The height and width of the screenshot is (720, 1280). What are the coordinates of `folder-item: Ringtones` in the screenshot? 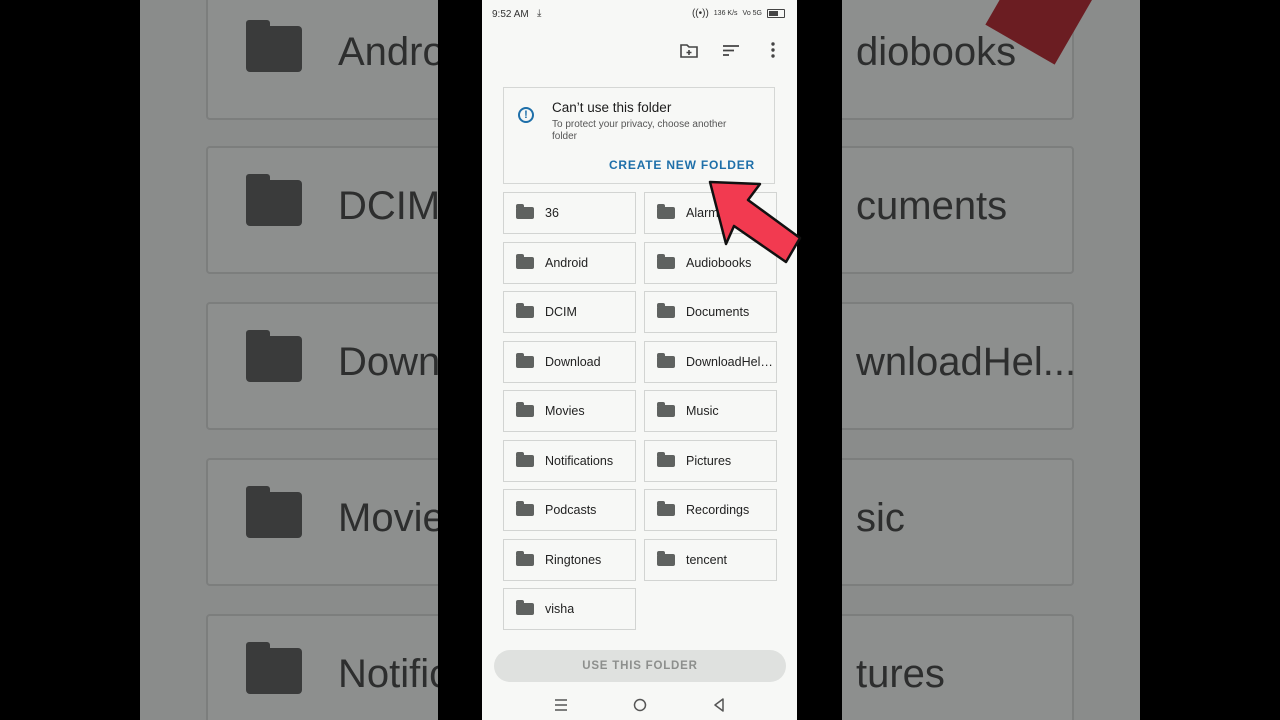 It's located at (569, 559).